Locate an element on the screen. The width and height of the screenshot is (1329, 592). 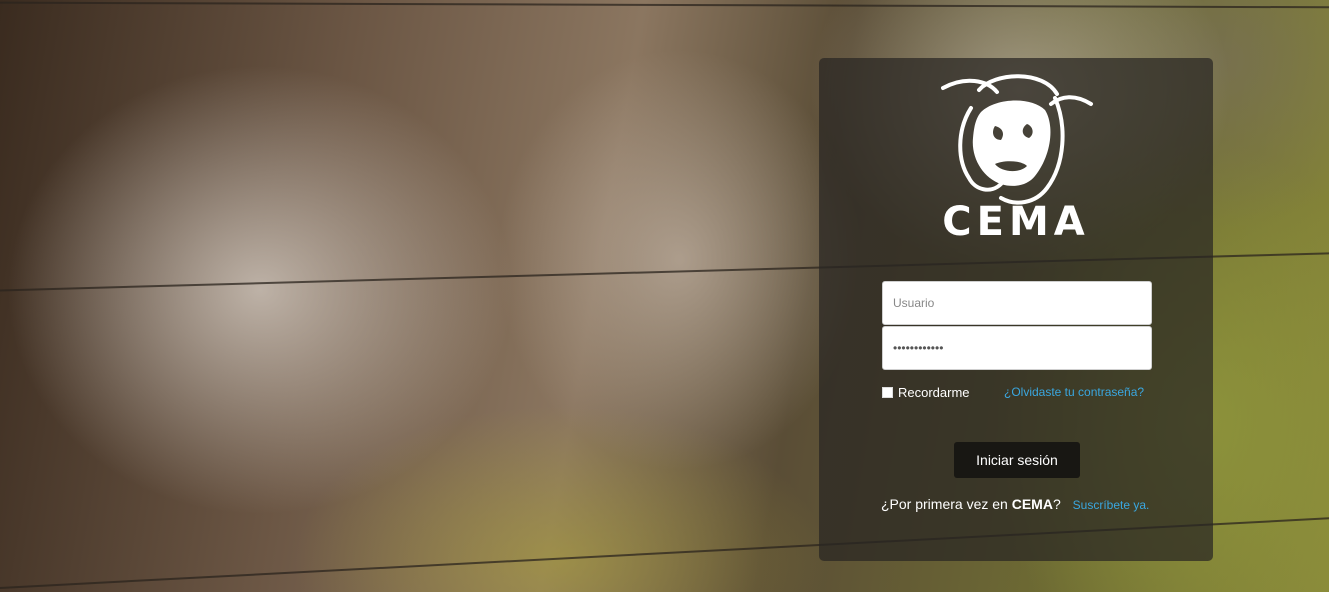
username-input is located at coordinates (1017, 303).